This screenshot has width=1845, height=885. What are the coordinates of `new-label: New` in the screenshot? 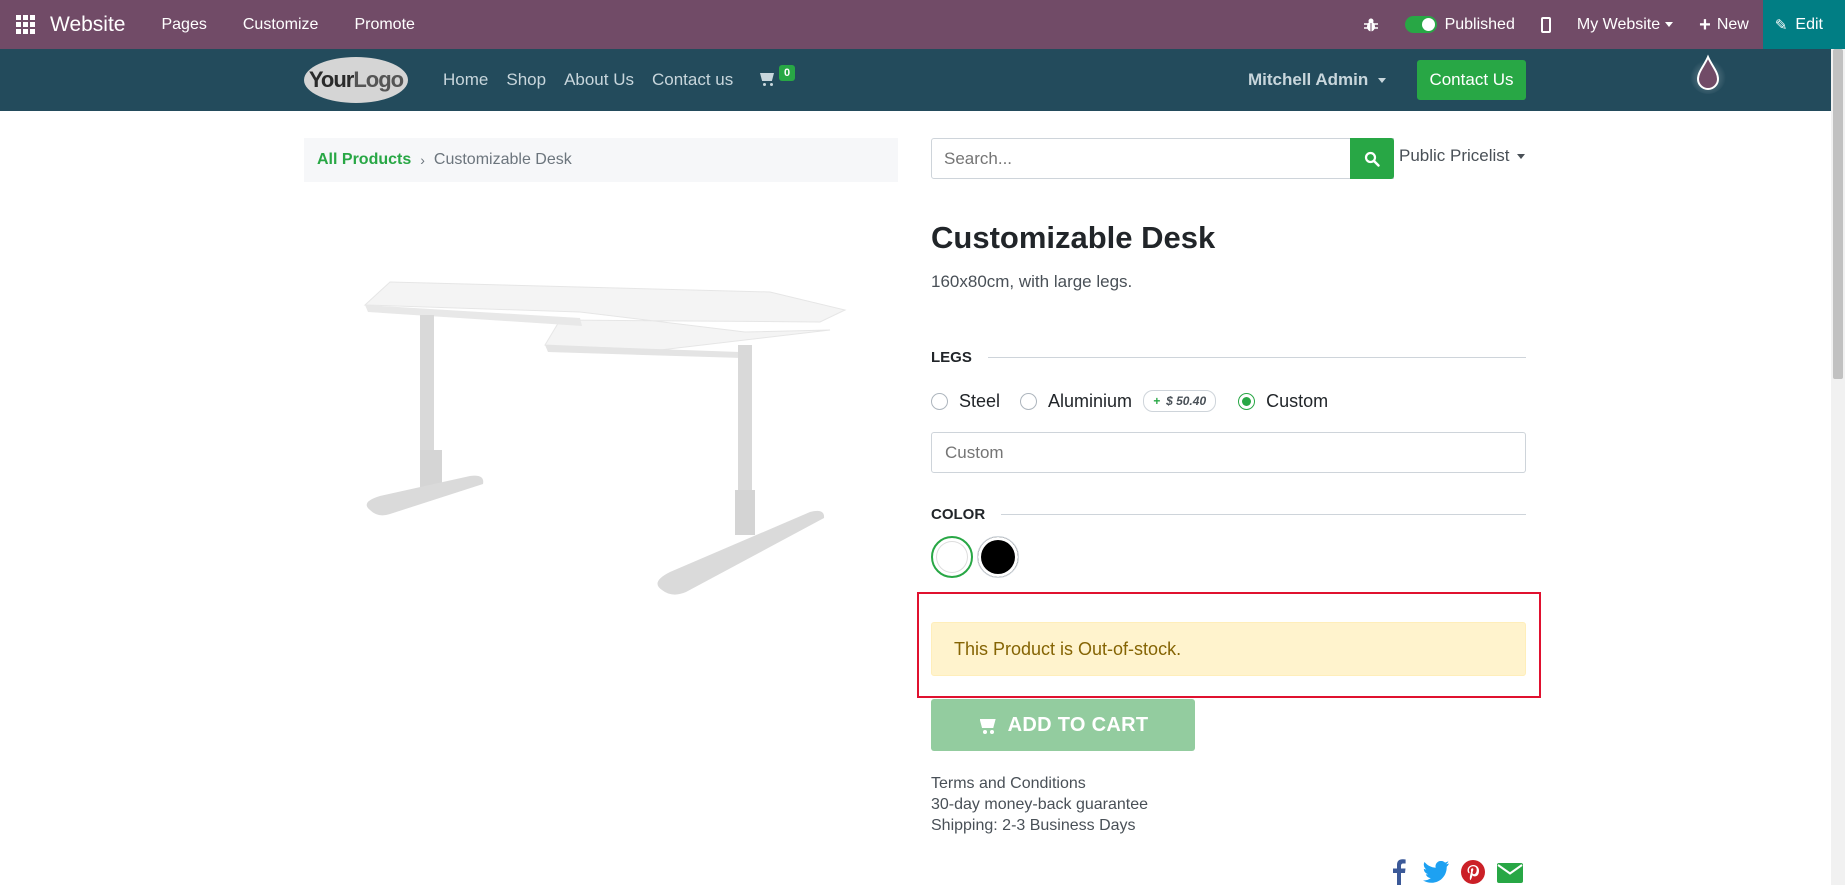 It's located at (1732, 24).